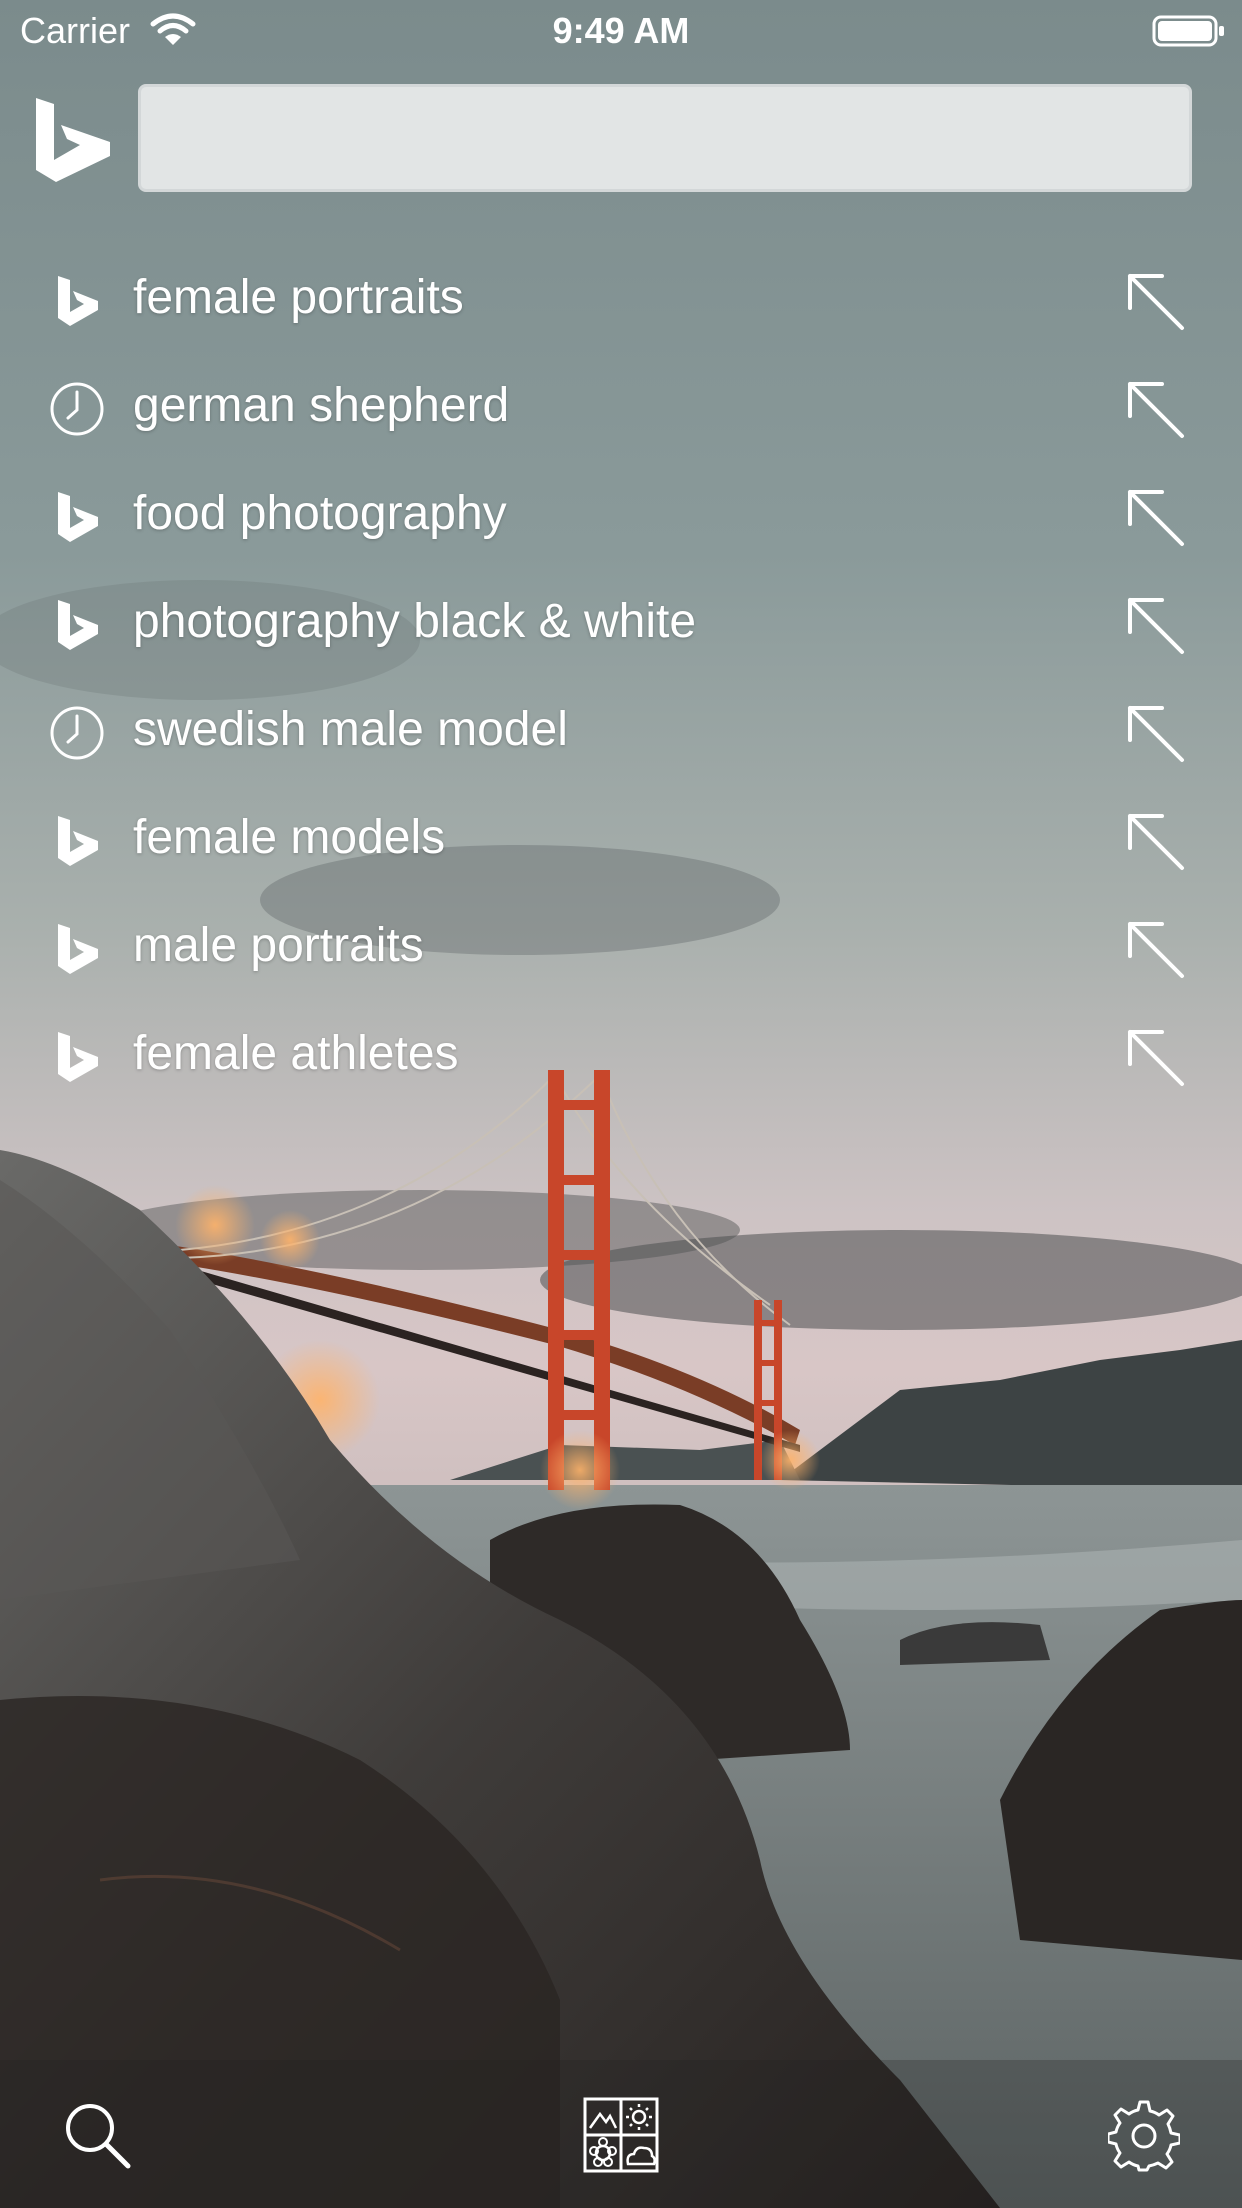 This screenshot has width=1242, height=2208. Describe the element at coordinates (1144, 2136) in the screenshot. I see `settings-gear-icon` at that location.